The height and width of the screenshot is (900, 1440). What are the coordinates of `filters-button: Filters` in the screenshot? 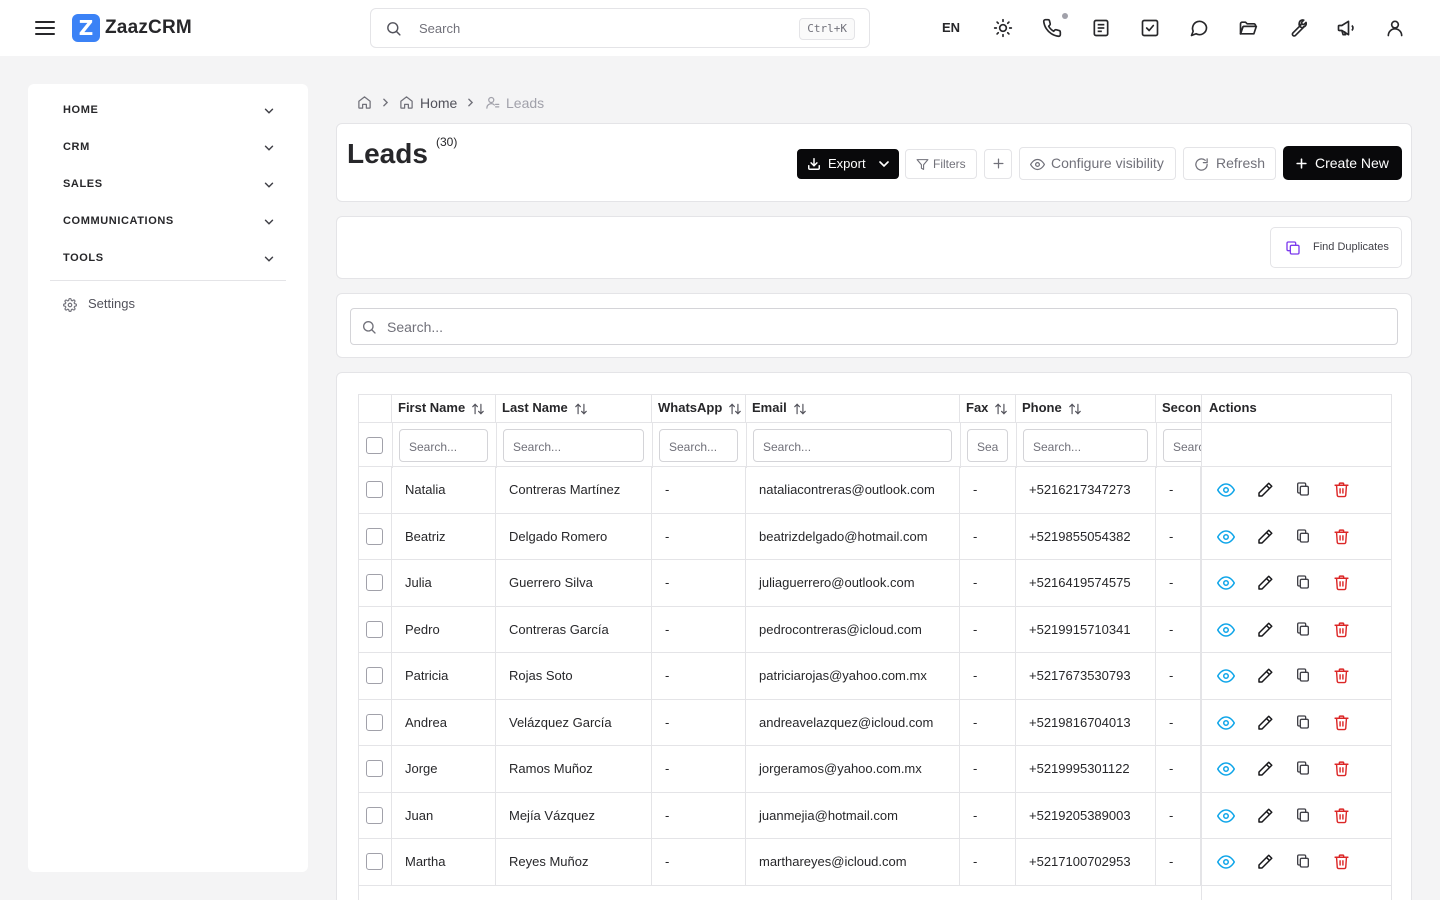 It's located at (941, 164).